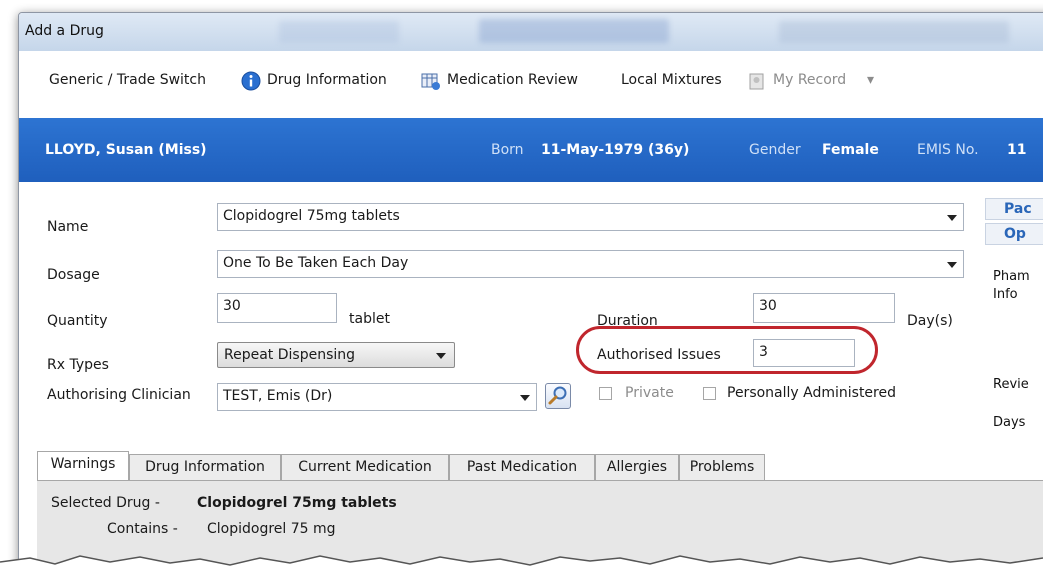 Image resolution: width=1043 pixels, height=580 pixels. What do you see at coordinates (727, 350) in the screenshot?
I see `authorised-issues-highlight` at bounding box center [727, 350].